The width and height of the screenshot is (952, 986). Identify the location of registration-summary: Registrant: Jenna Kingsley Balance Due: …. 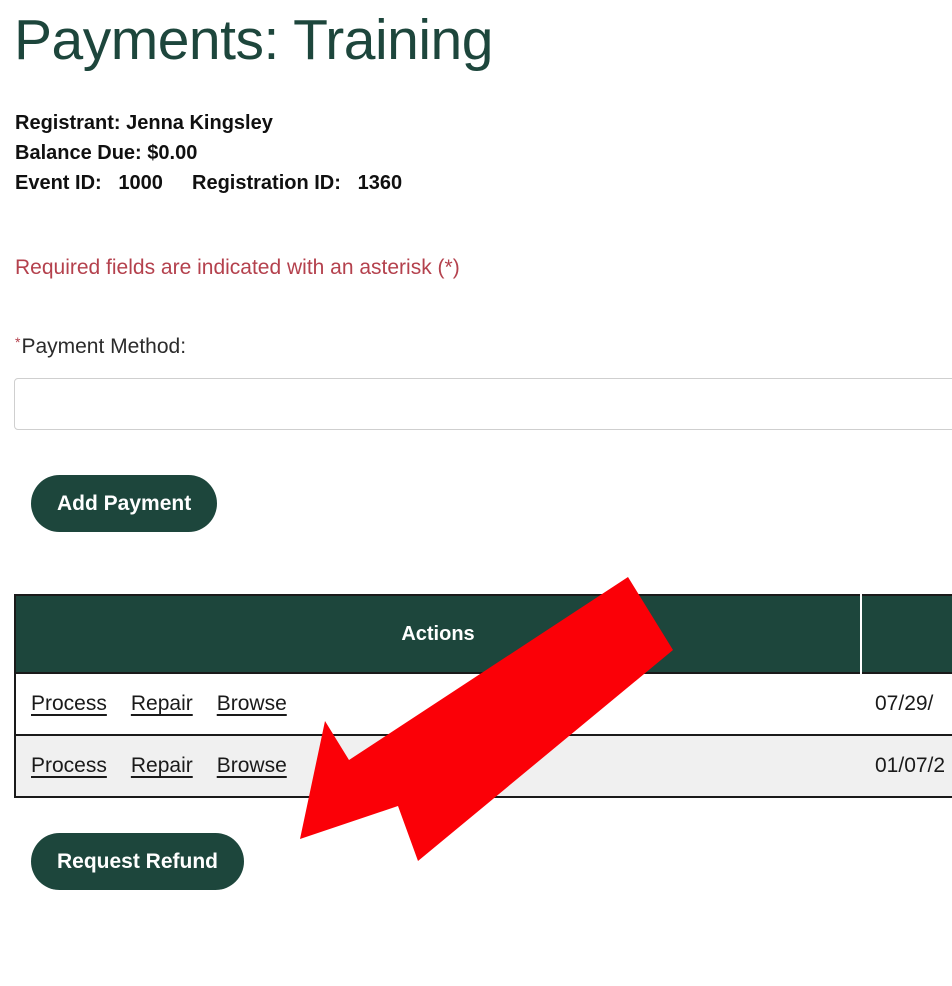
(208, 153).